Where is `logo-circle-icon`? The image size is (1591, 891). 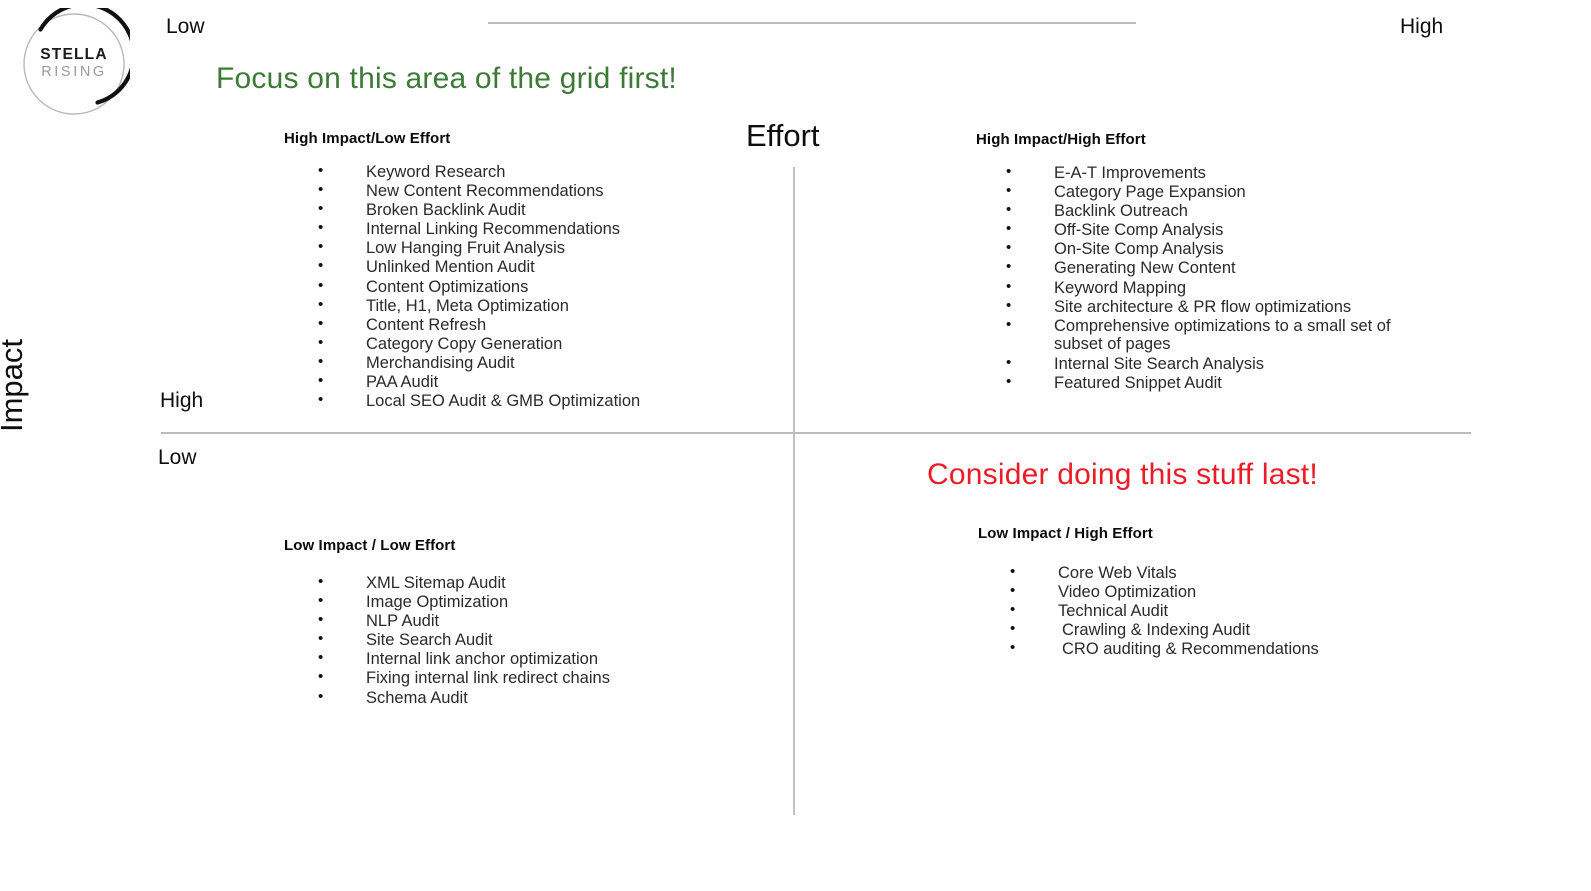
logo-circle-icon is located at coordinates (76, 61).